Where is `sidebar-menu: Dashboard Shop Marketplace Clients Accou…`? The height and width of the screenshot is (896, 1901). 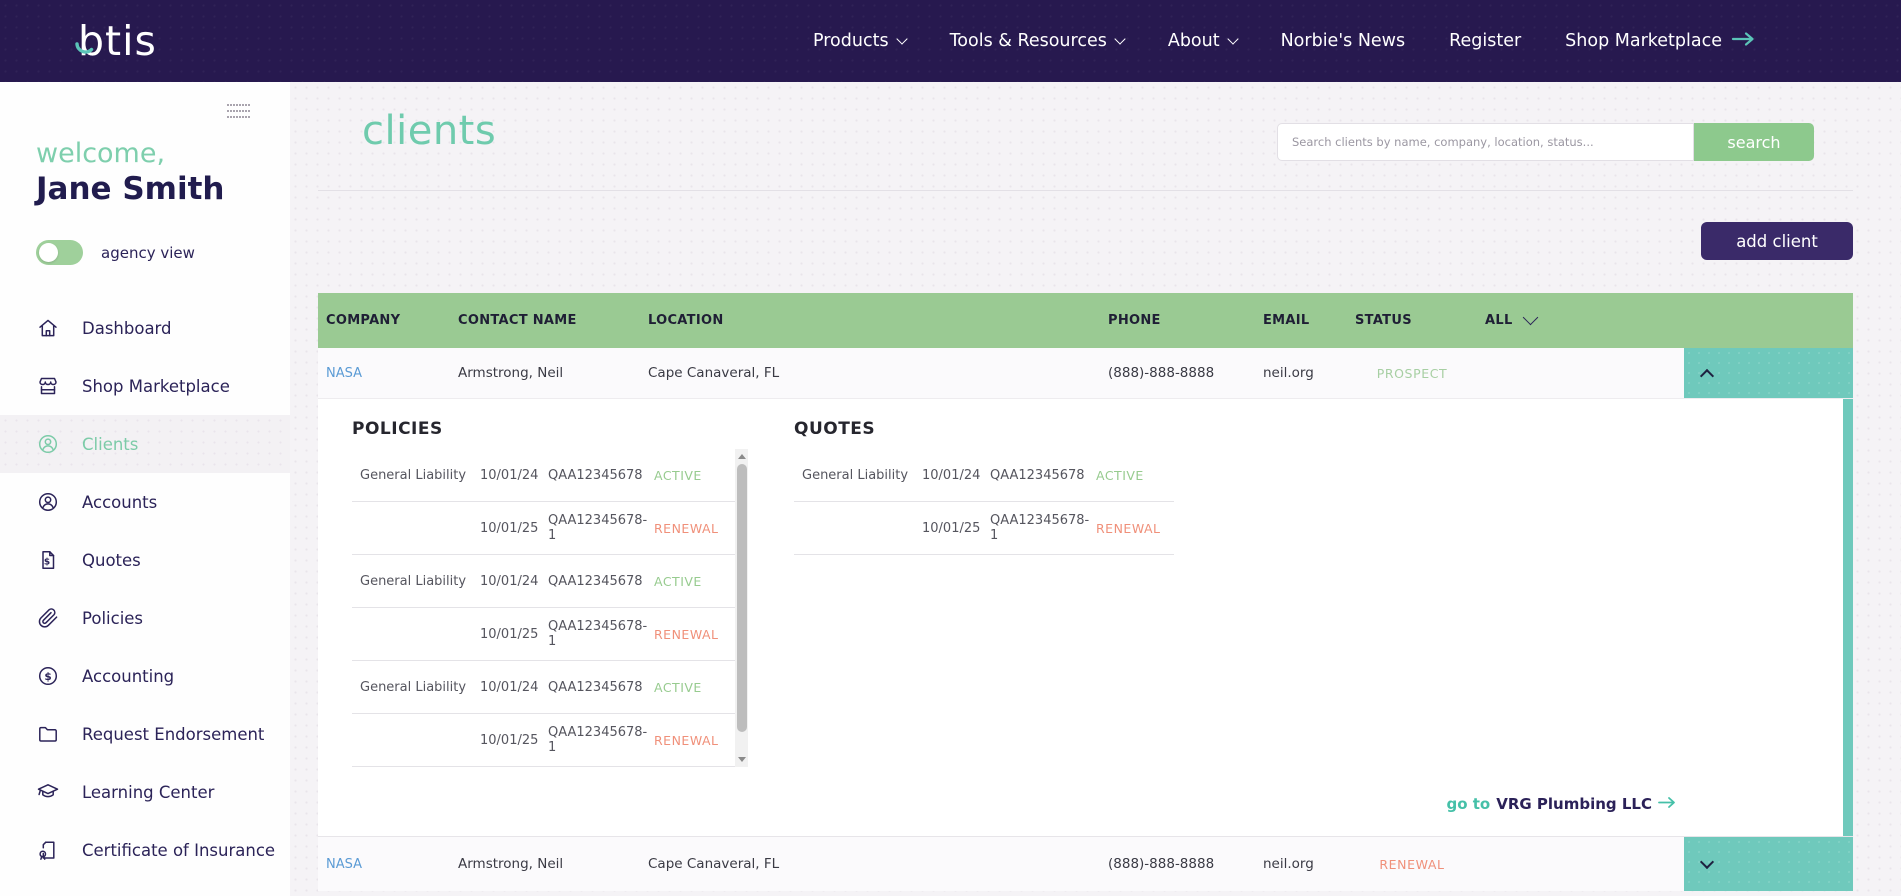
sidebar-menu: Dashboard Shop Marketplace Clients Accou… is located at coordinates (145, 589).